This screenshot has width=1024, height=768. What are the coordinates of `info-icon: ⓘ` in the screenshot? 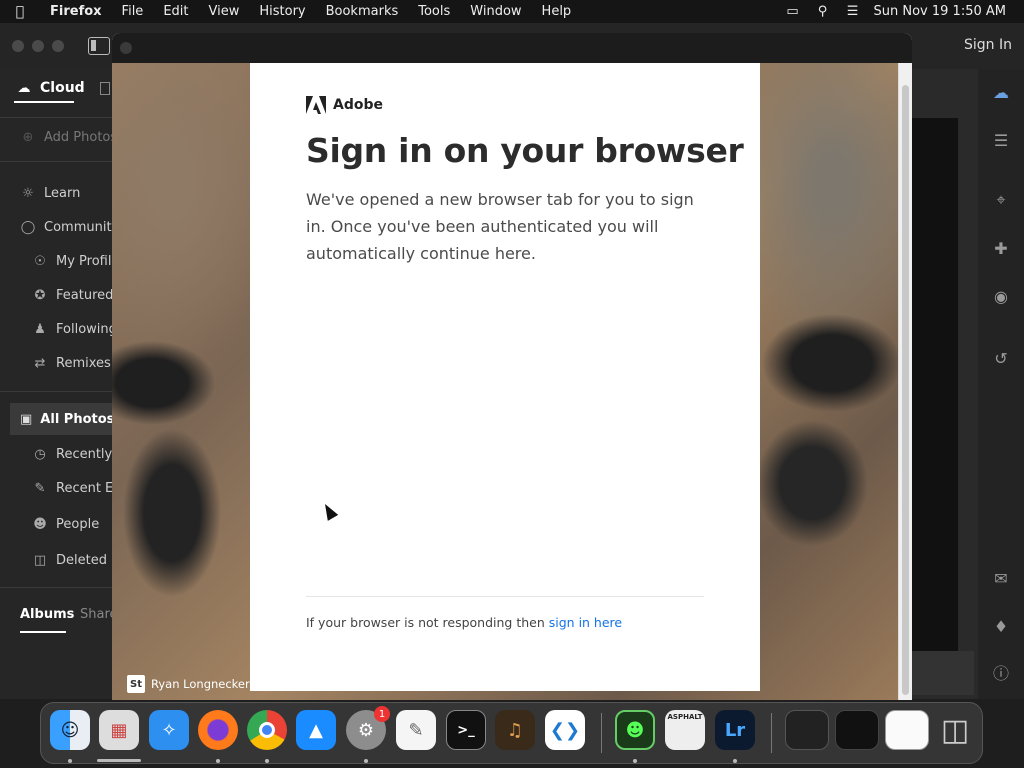 It's located at (1001, 672).